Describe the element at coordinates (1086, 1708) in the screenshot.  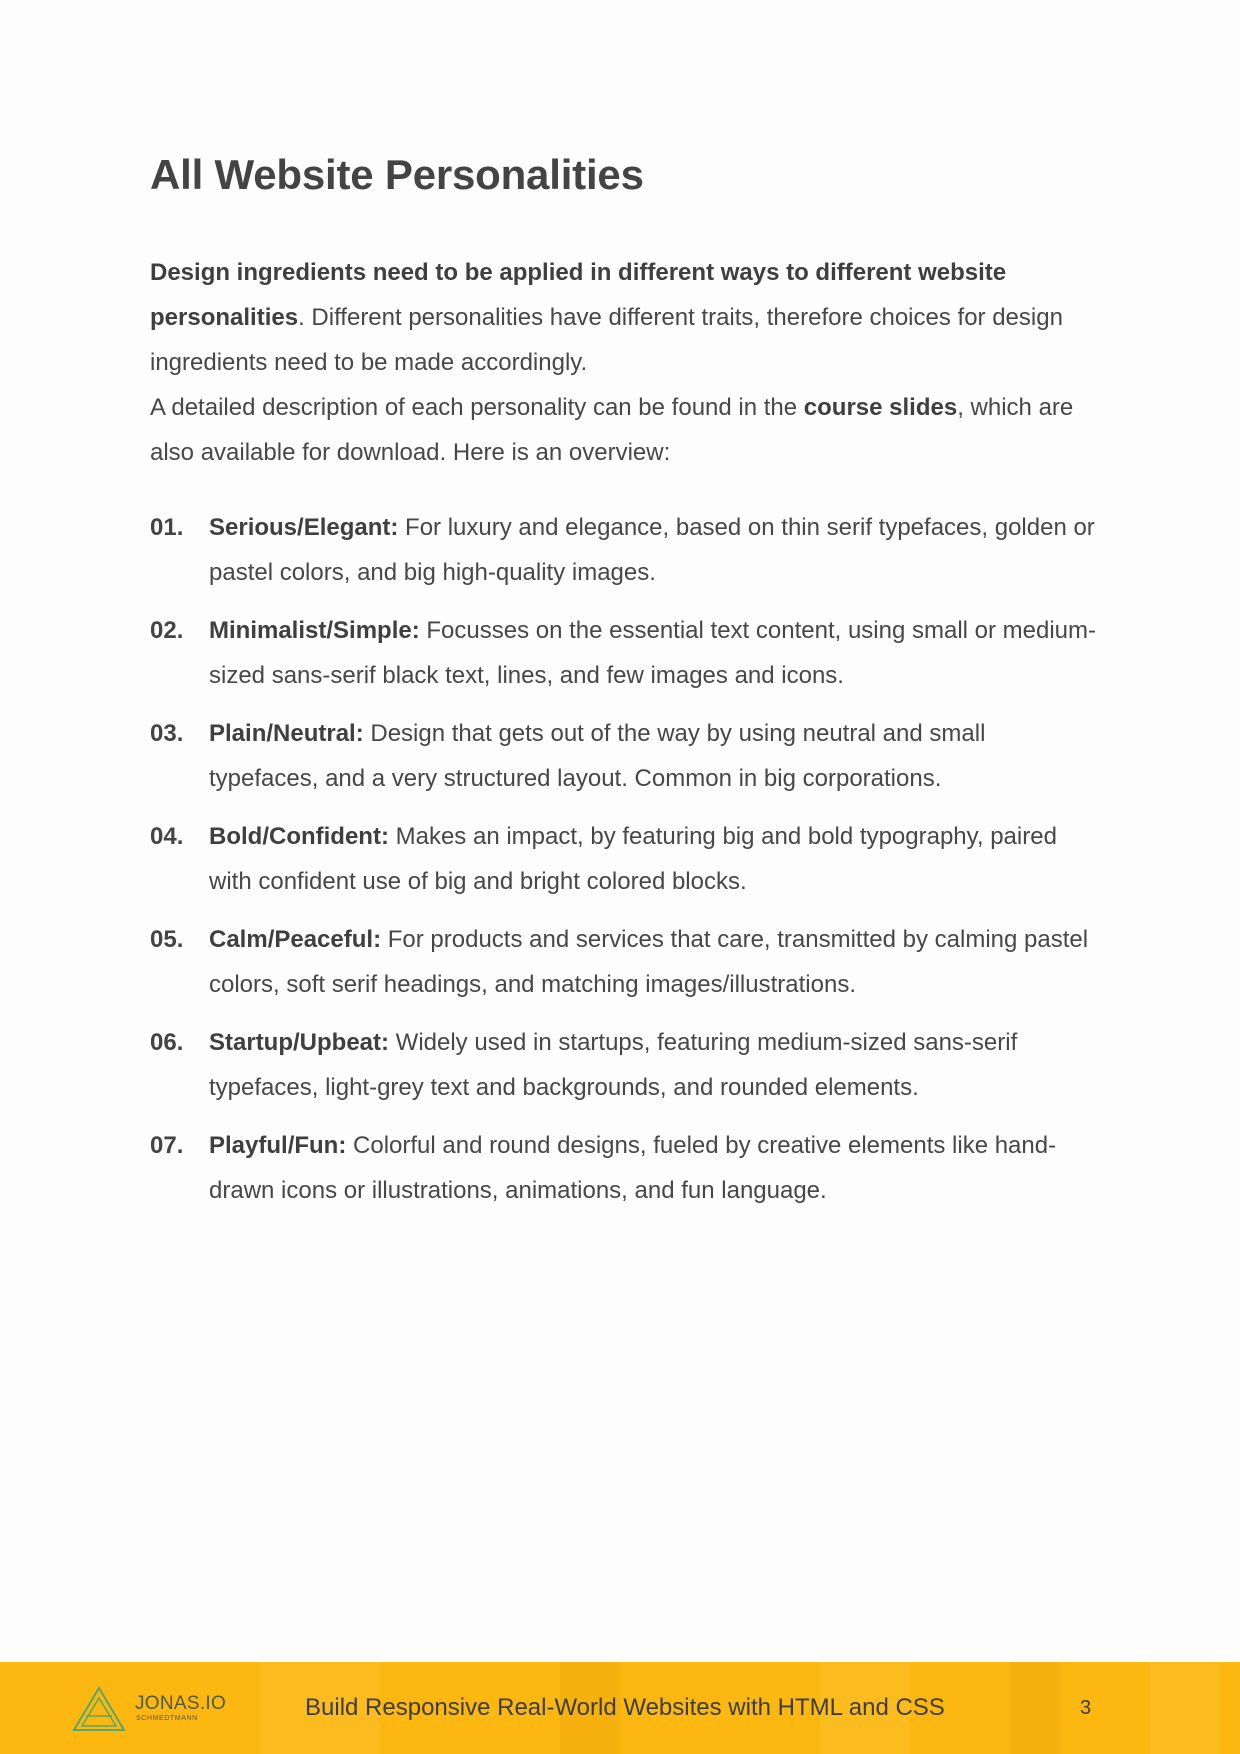
I see `page-number: 3` at that location.